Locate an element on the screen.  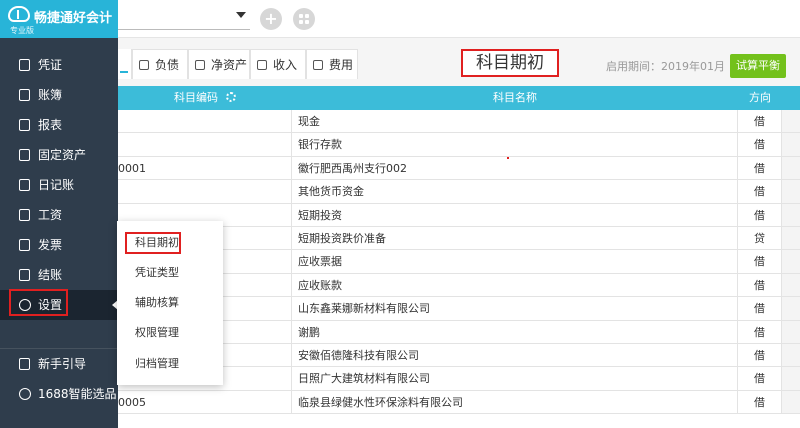
cell-direction: 贷 is located at coordinates (760, 238).